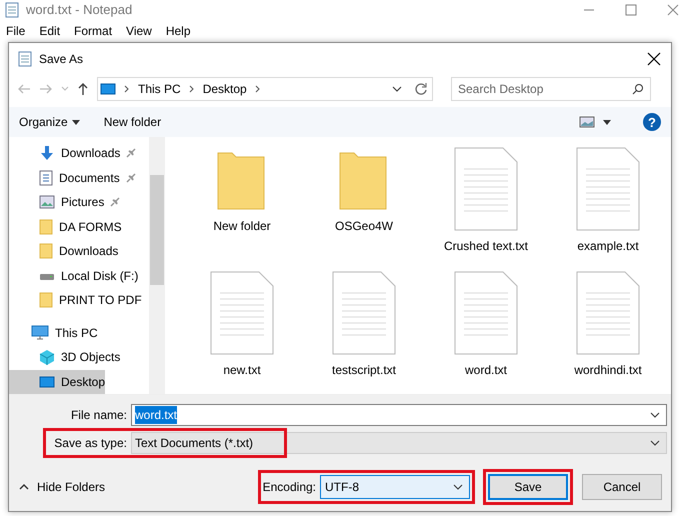  I want to click on file-name: example.txt, so click(608, 246).